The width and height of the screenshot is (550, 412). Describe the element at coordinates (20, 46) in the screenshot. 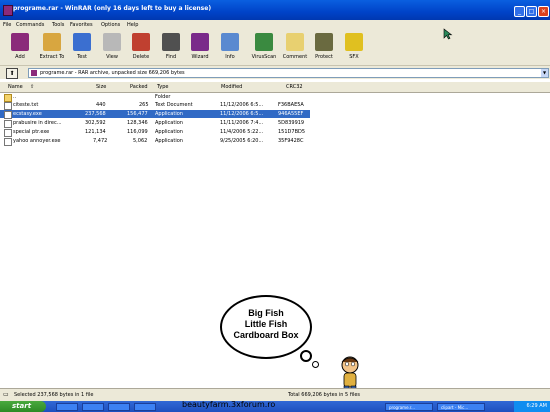

I see `add-button: Add` at that location.